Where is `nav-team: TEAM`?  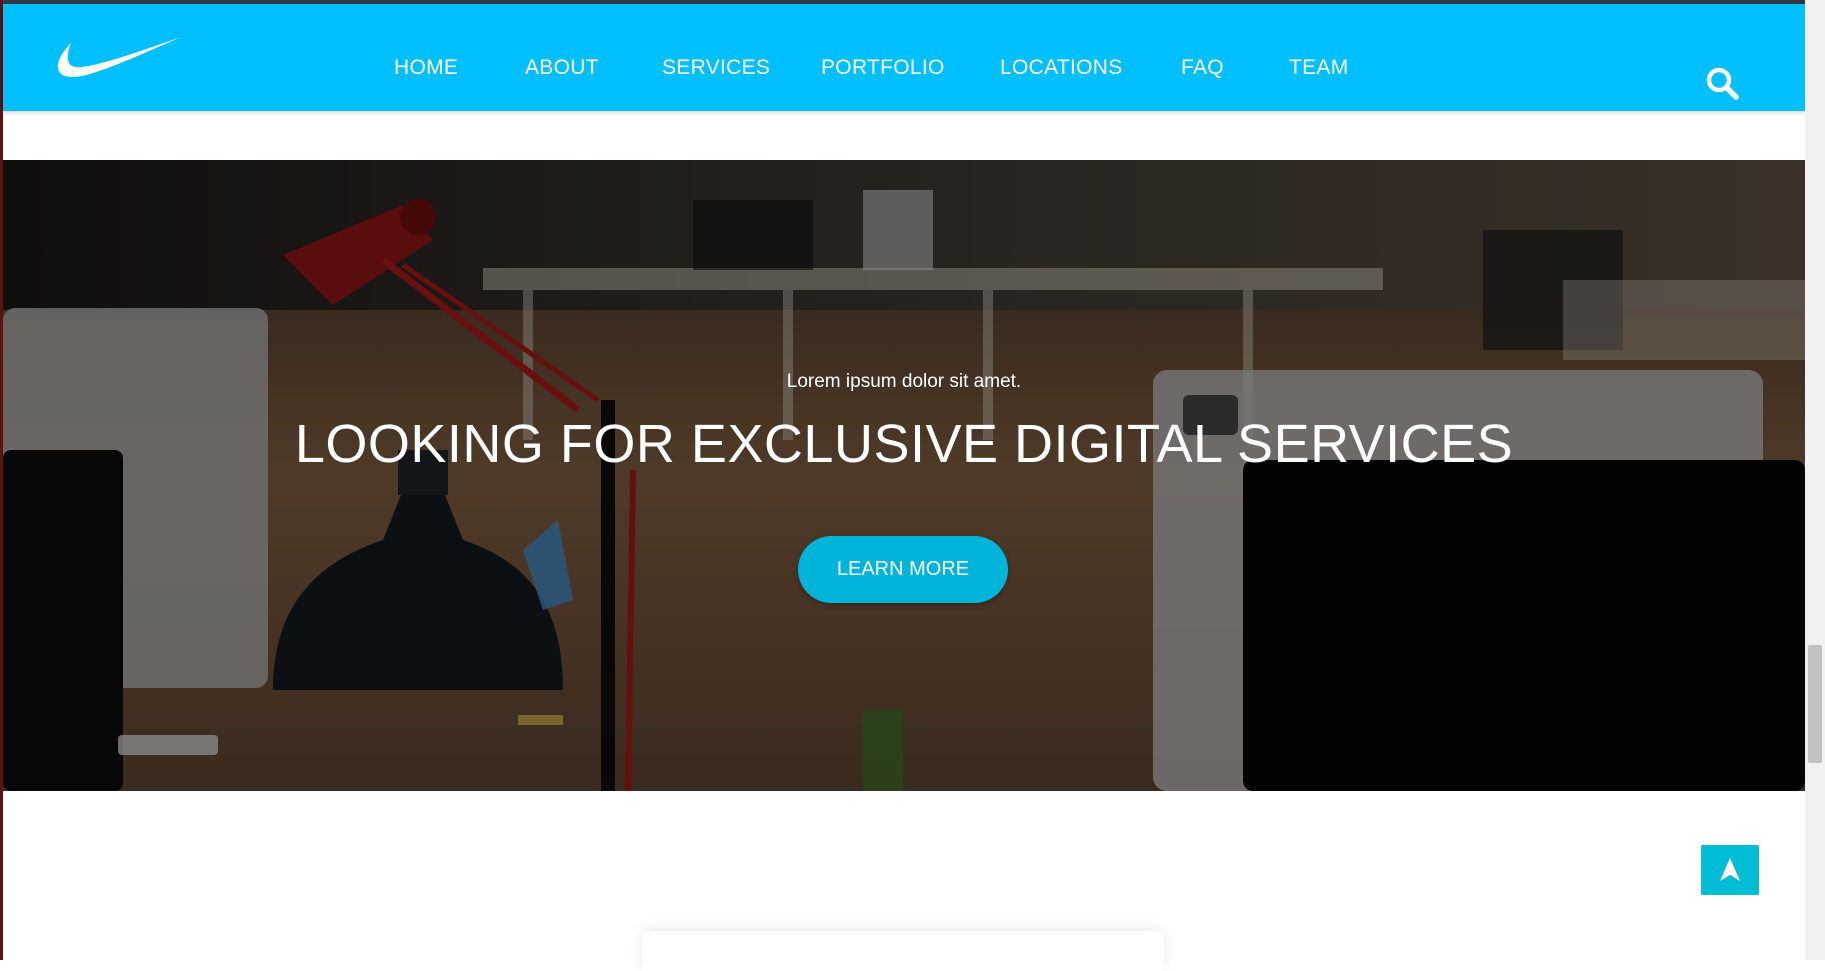 nav-team: TEAM is located at coordinates (1319, 68).